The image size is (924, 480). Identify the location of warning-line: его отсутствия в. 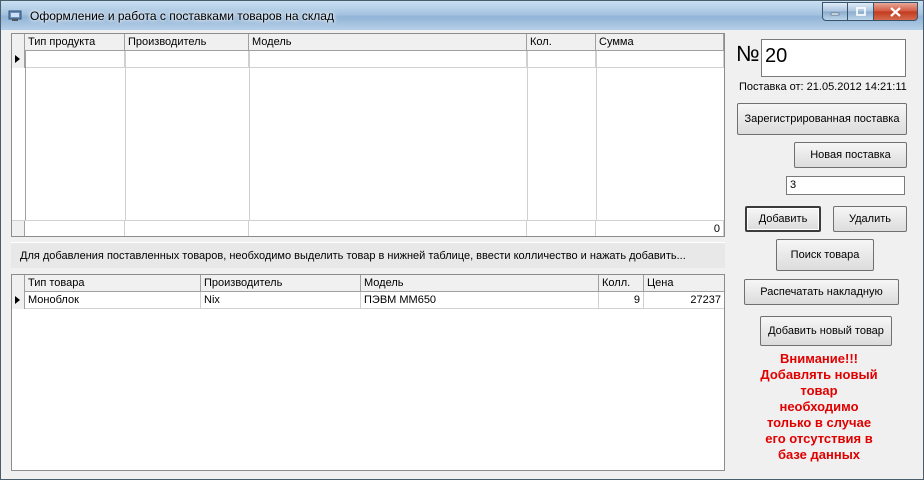
(819, 438).